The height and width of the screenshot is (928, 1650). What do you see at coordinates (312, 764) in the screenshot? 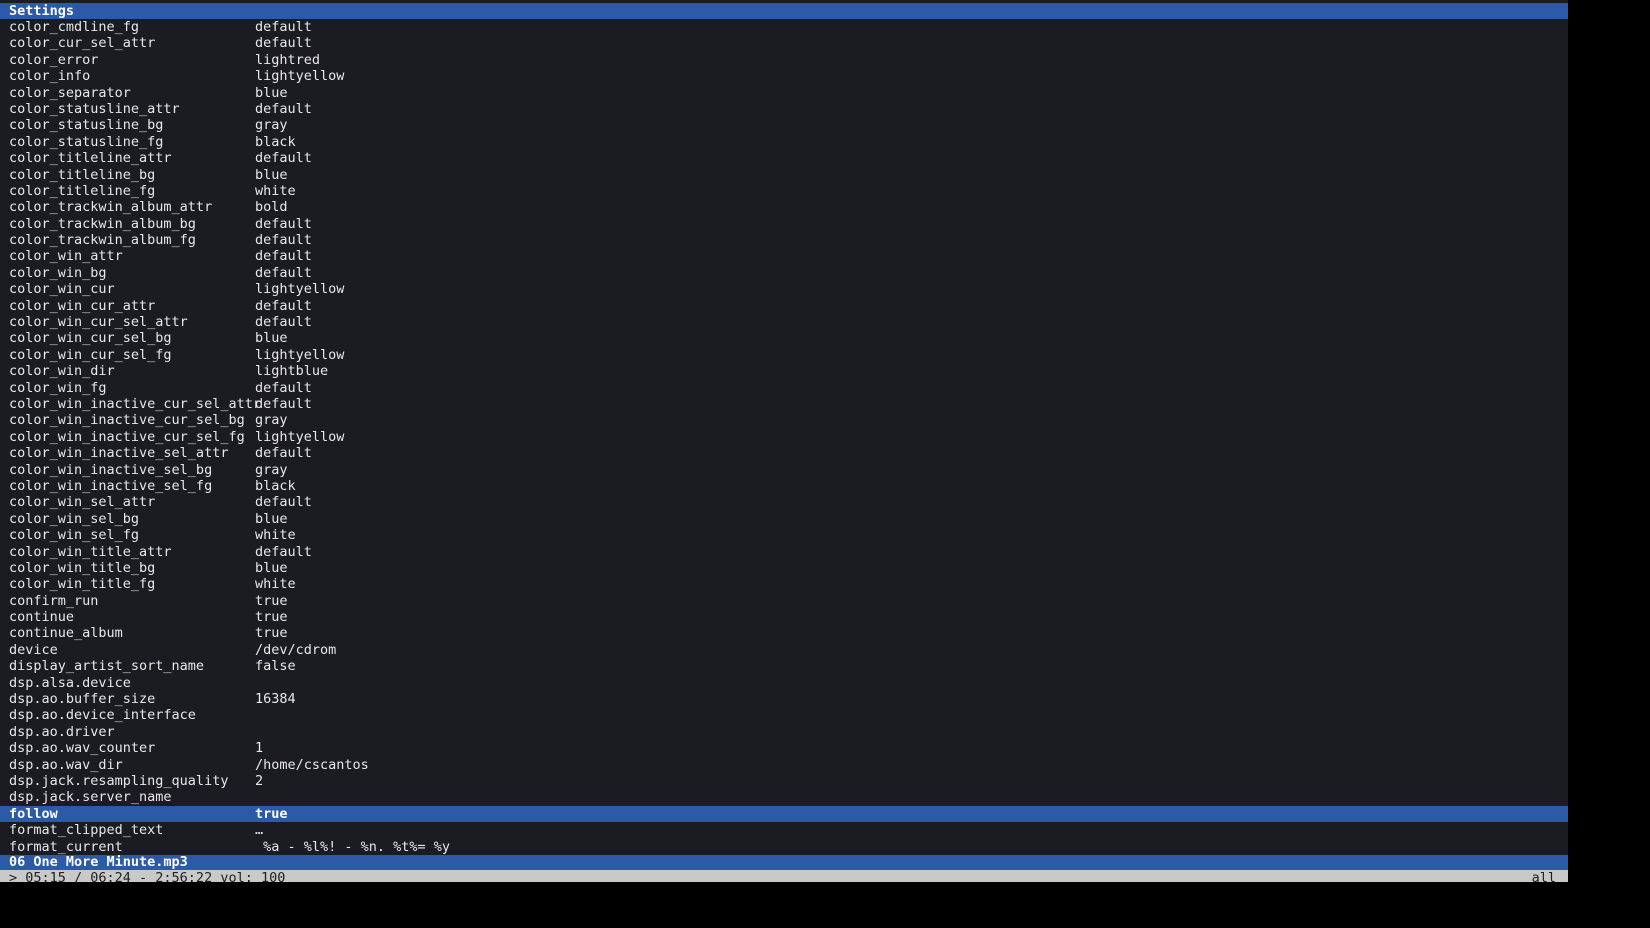
I see `setting-value: /home/cscantos` at bounding box center [312, 764].